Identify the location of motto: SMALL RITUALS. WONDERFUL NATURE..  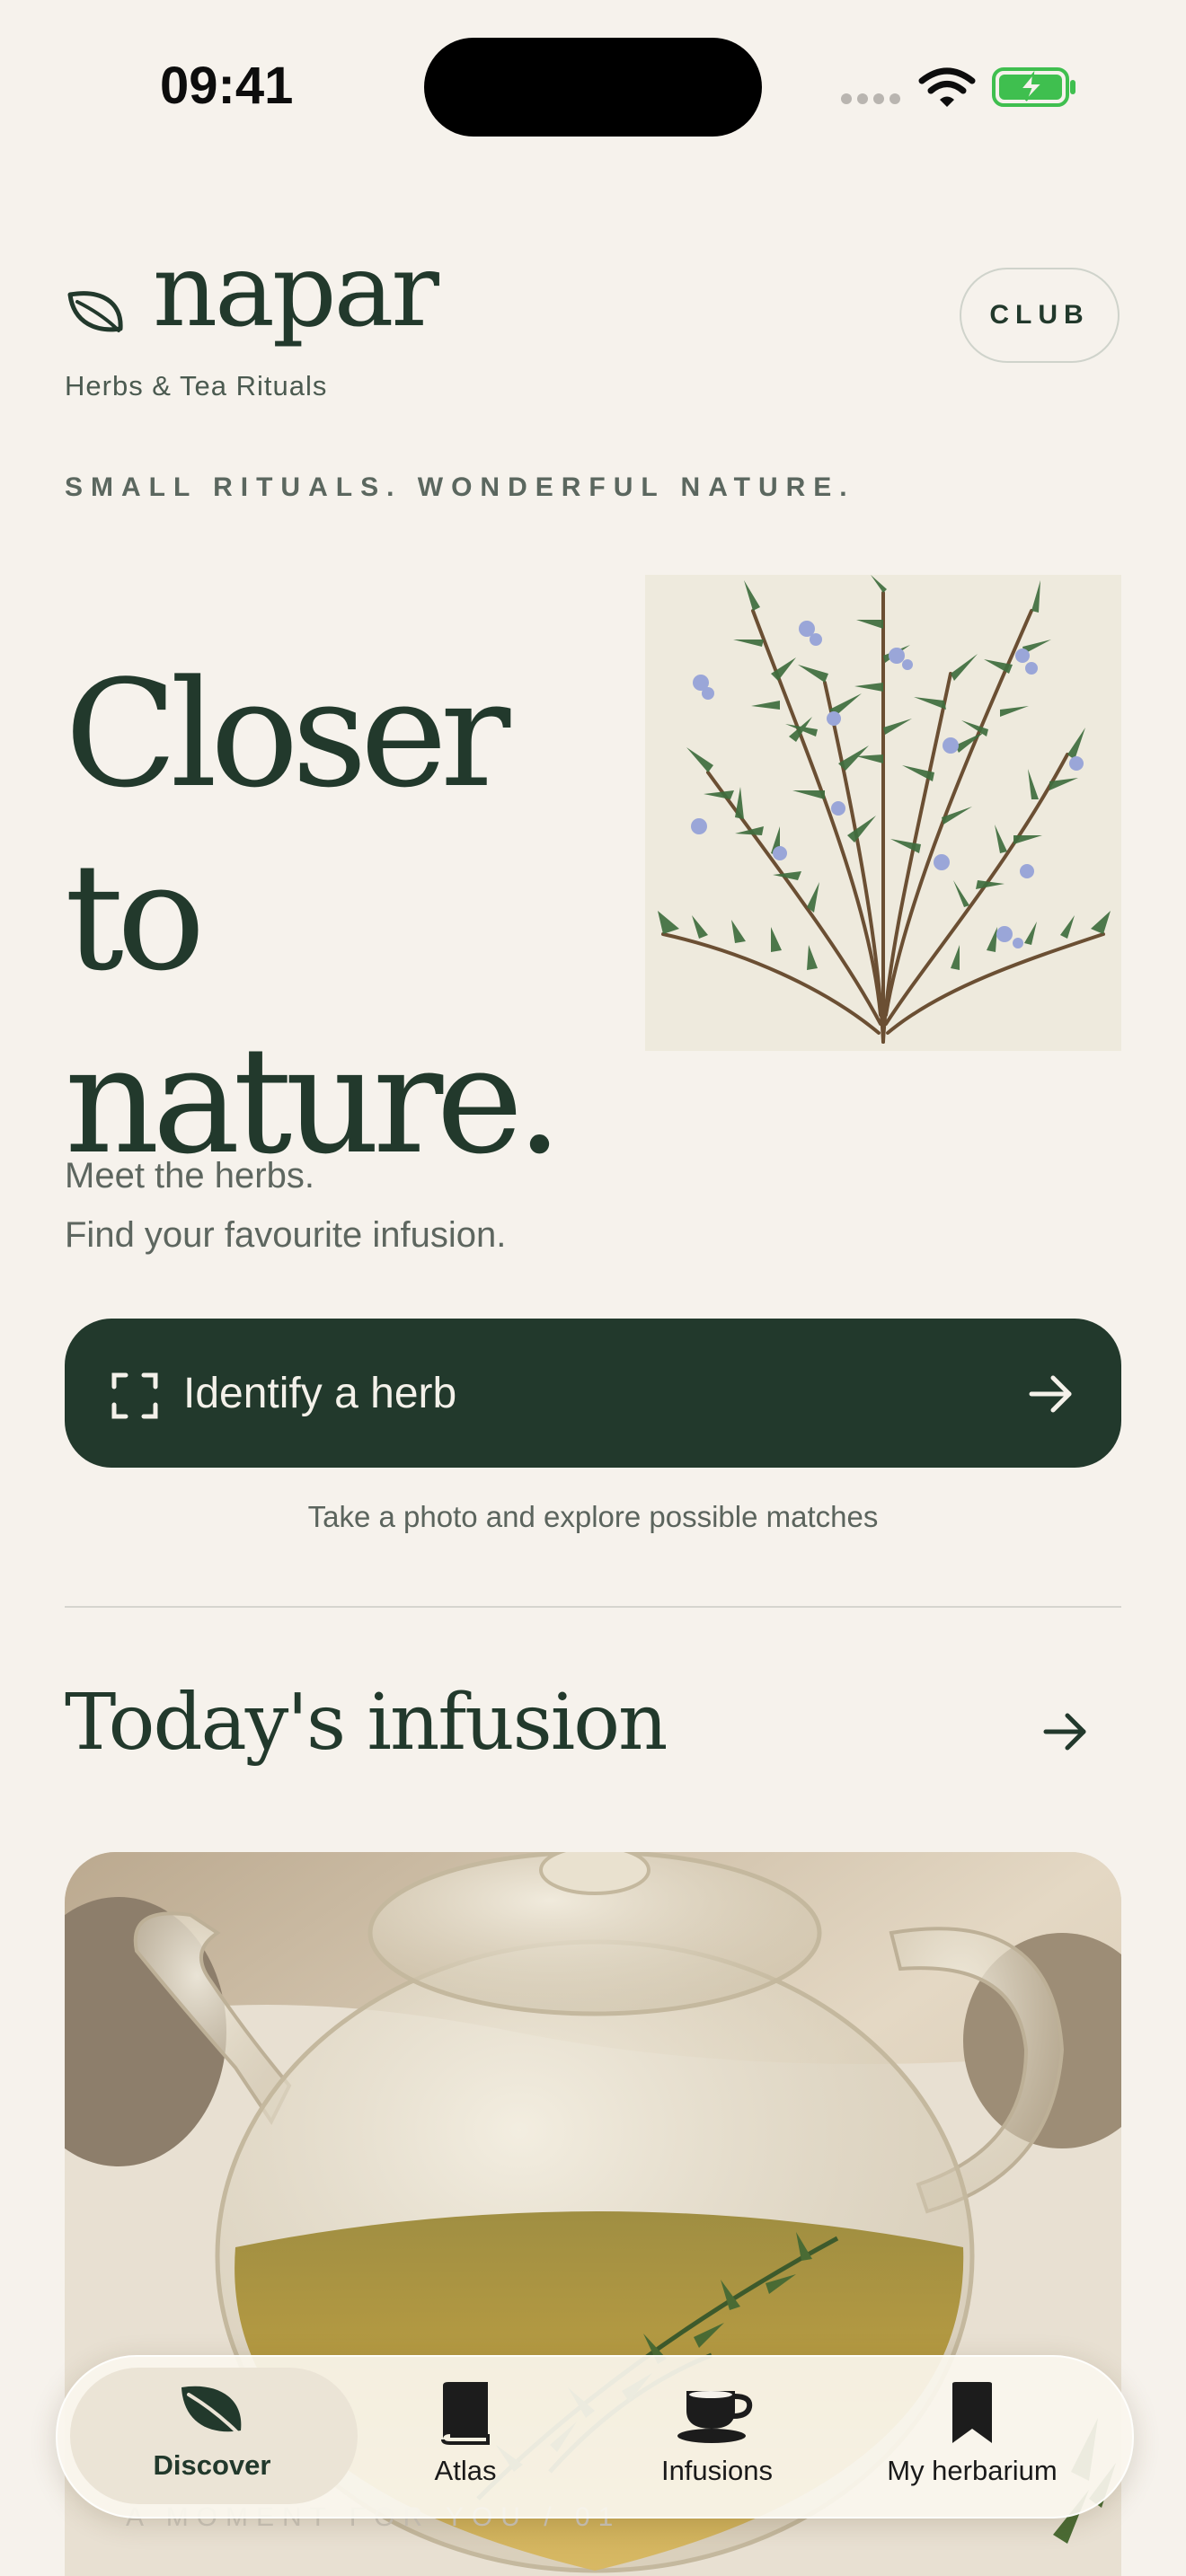
(460, 487).